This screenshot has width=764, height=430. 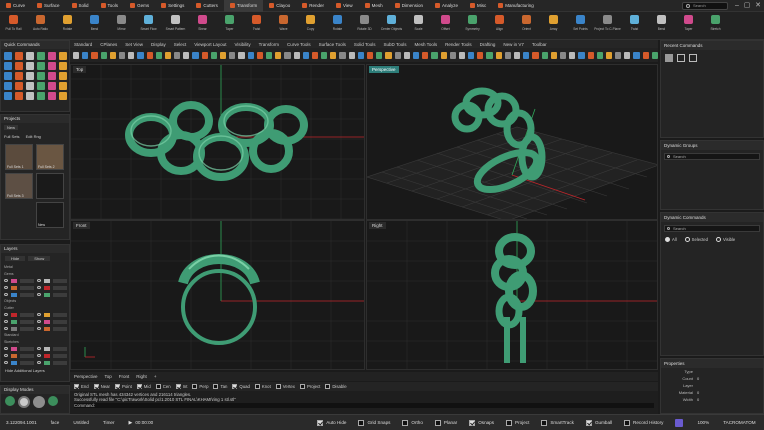 I want to click on toggle-record-history: Record History, so click(x=643, y=422).